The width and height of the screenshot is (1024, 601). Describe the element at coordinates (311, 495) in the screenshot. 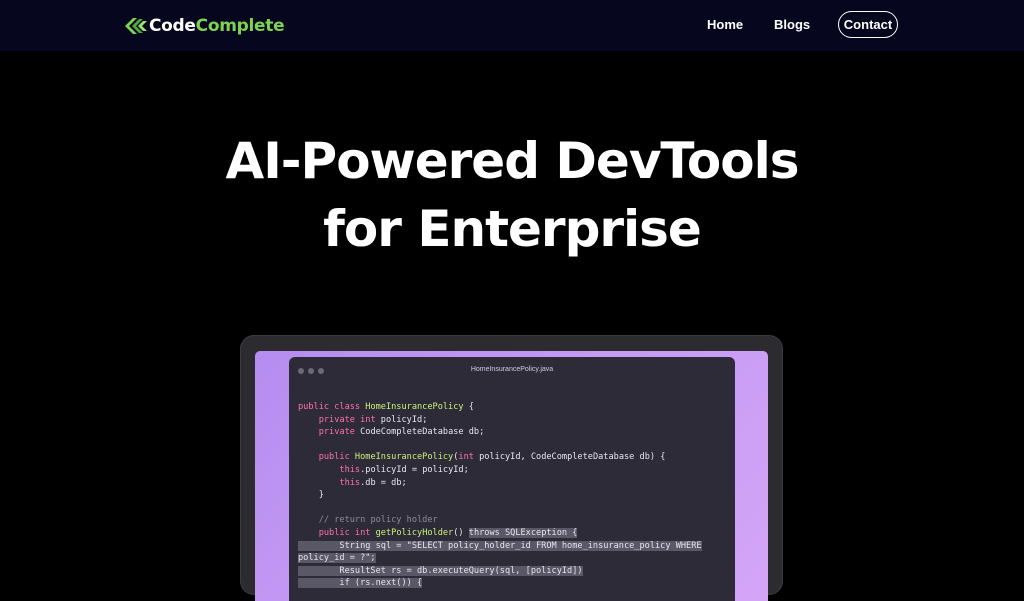

I see `code-token: }` at that location.